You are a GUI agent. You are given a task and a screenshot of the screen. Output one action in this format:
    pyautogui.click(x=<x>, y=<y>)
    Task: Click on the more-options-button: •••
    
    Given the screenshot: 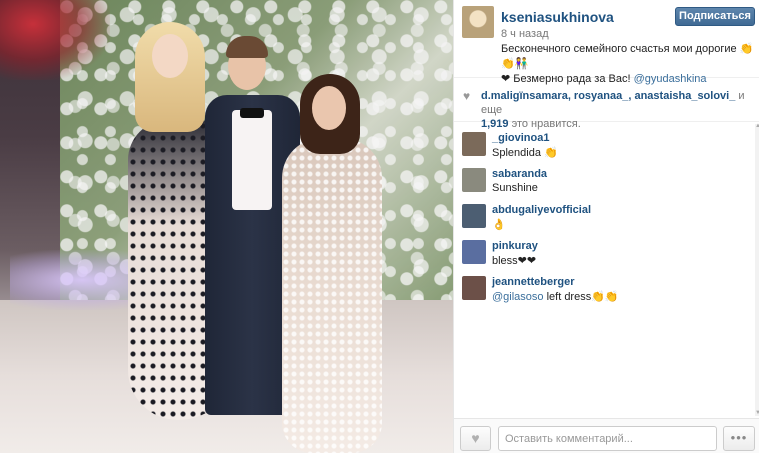 What is the action you would take?
    pyautogui.click(x=739, y=438)
    